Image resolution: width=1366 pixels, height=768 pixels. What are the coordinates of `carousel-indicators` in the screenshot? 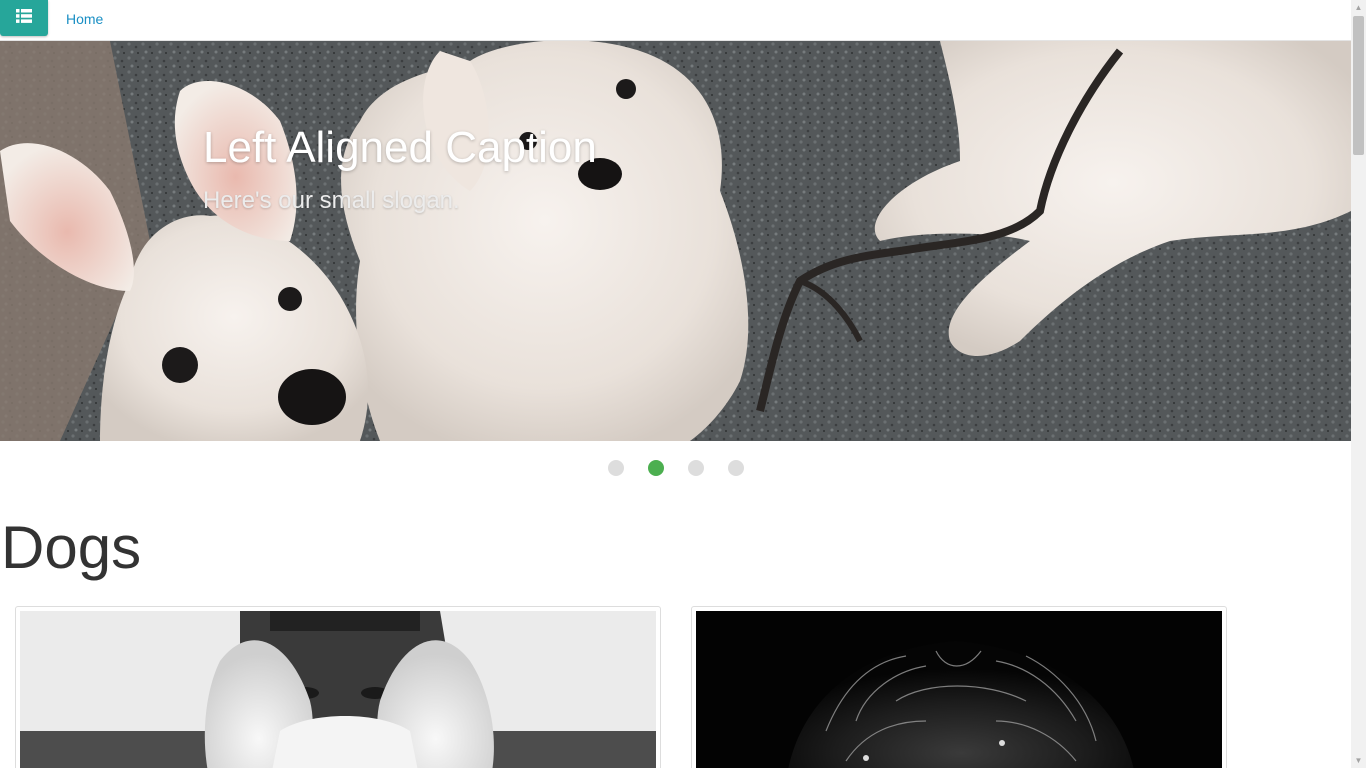 It's located at (678, 468).